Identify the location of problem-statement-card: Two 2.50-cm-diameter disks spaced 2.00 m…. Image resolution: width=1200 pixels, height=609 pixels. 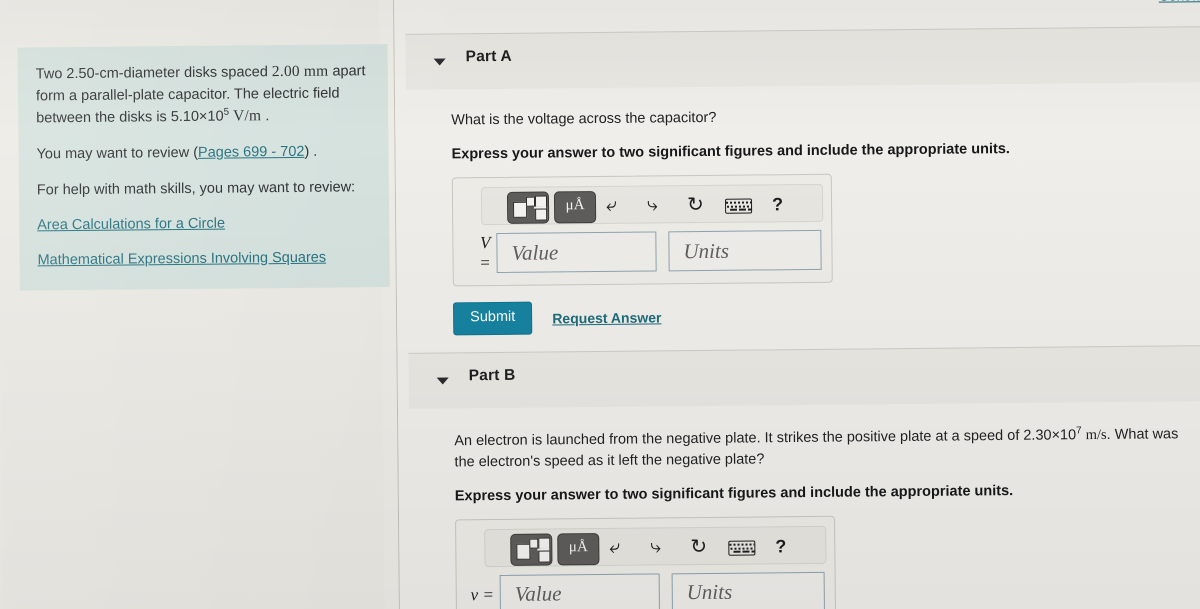
(203, 167).